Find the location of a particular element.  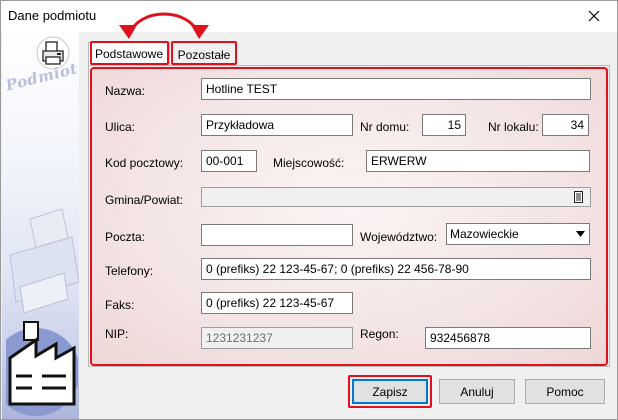

wojewodztwo-value: Mazowieckie is located at coordinates (484, 234).